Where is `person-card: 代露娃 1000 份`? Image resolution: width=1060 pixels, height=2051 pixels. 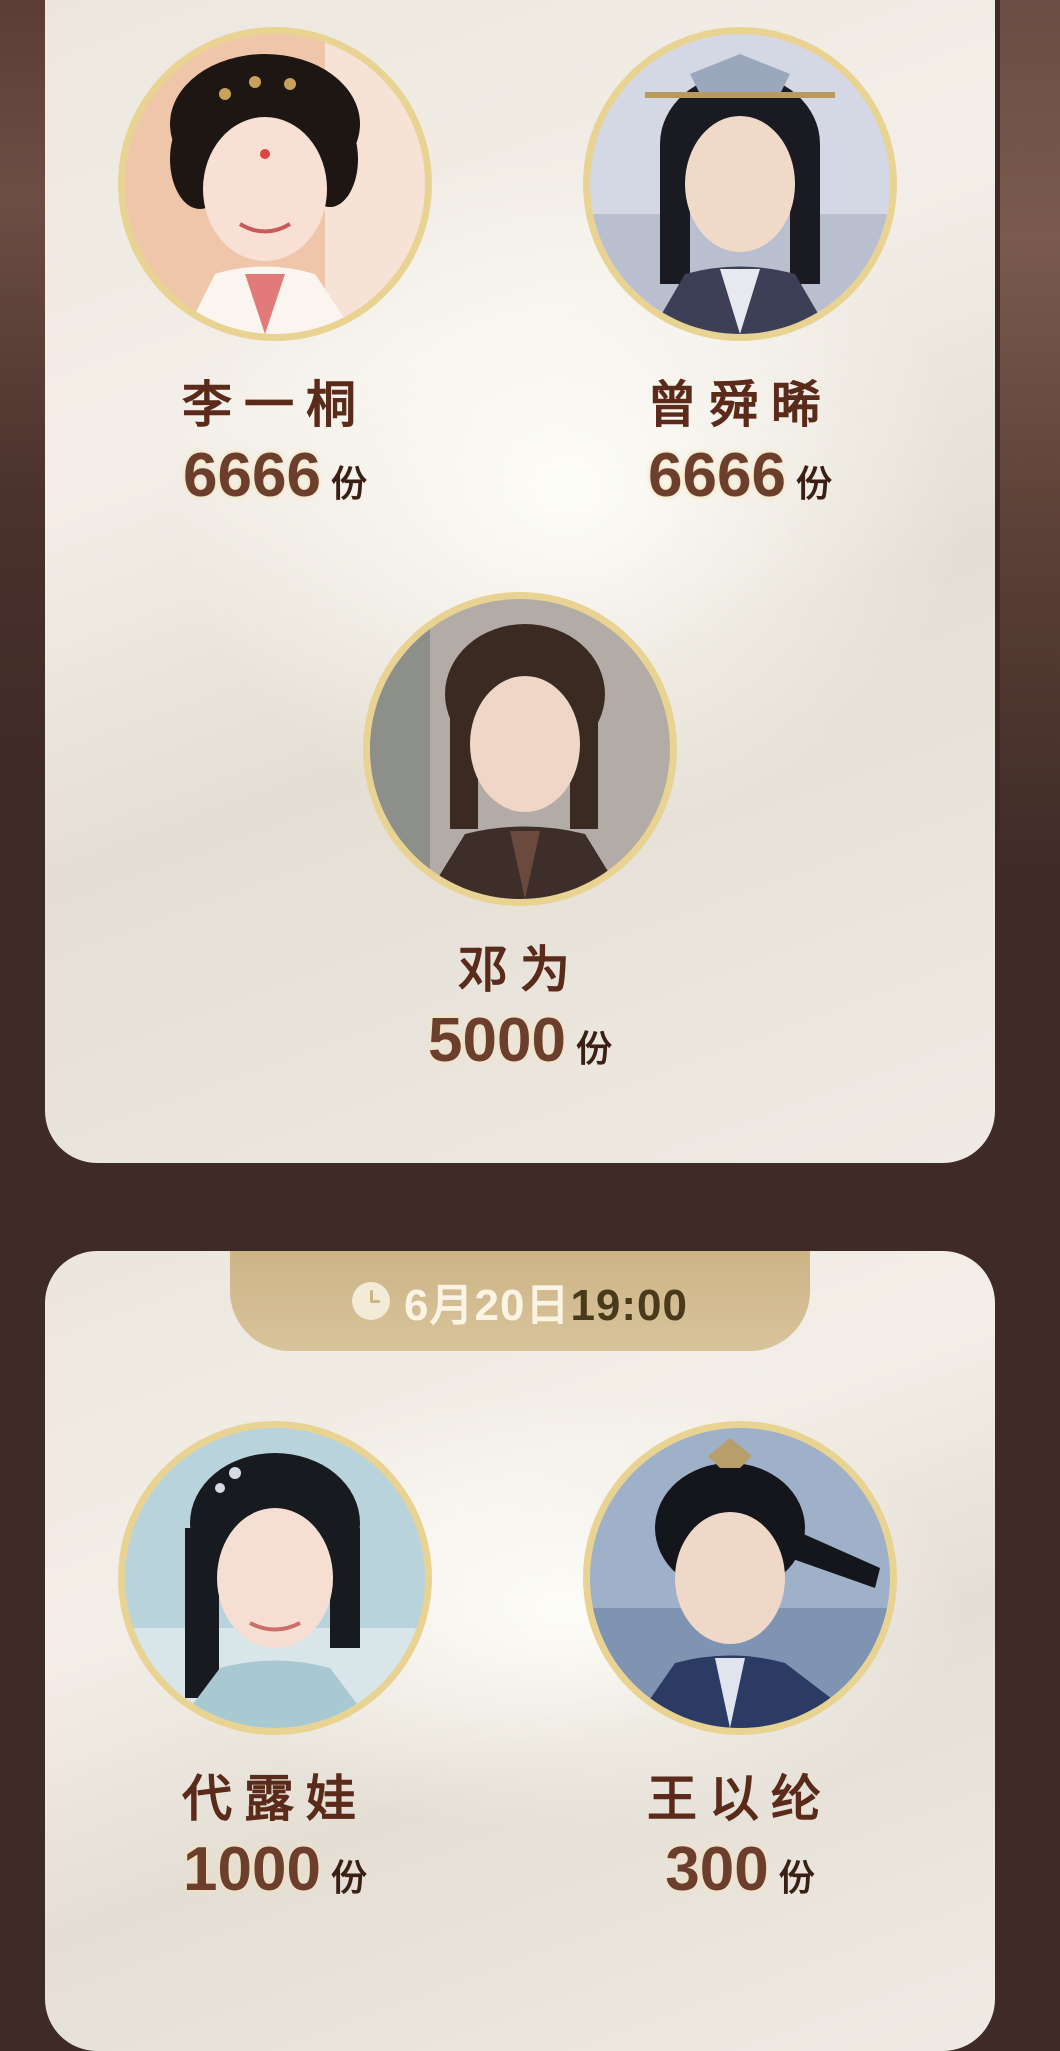
person-card: 代露娃 1000 份 is located at coordinates (275, 1663).